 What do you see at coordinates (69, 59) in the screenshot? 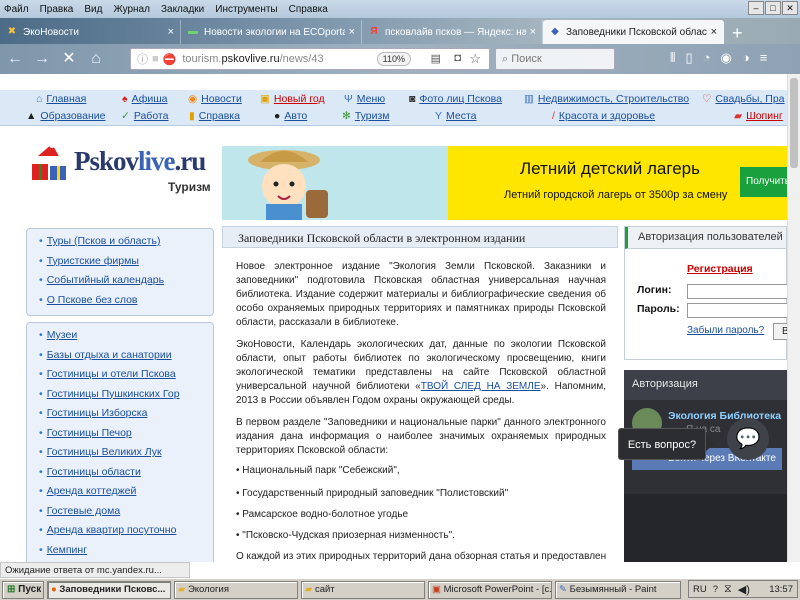
I see `stop-icon: ✕` at bounding box center [69, 59].